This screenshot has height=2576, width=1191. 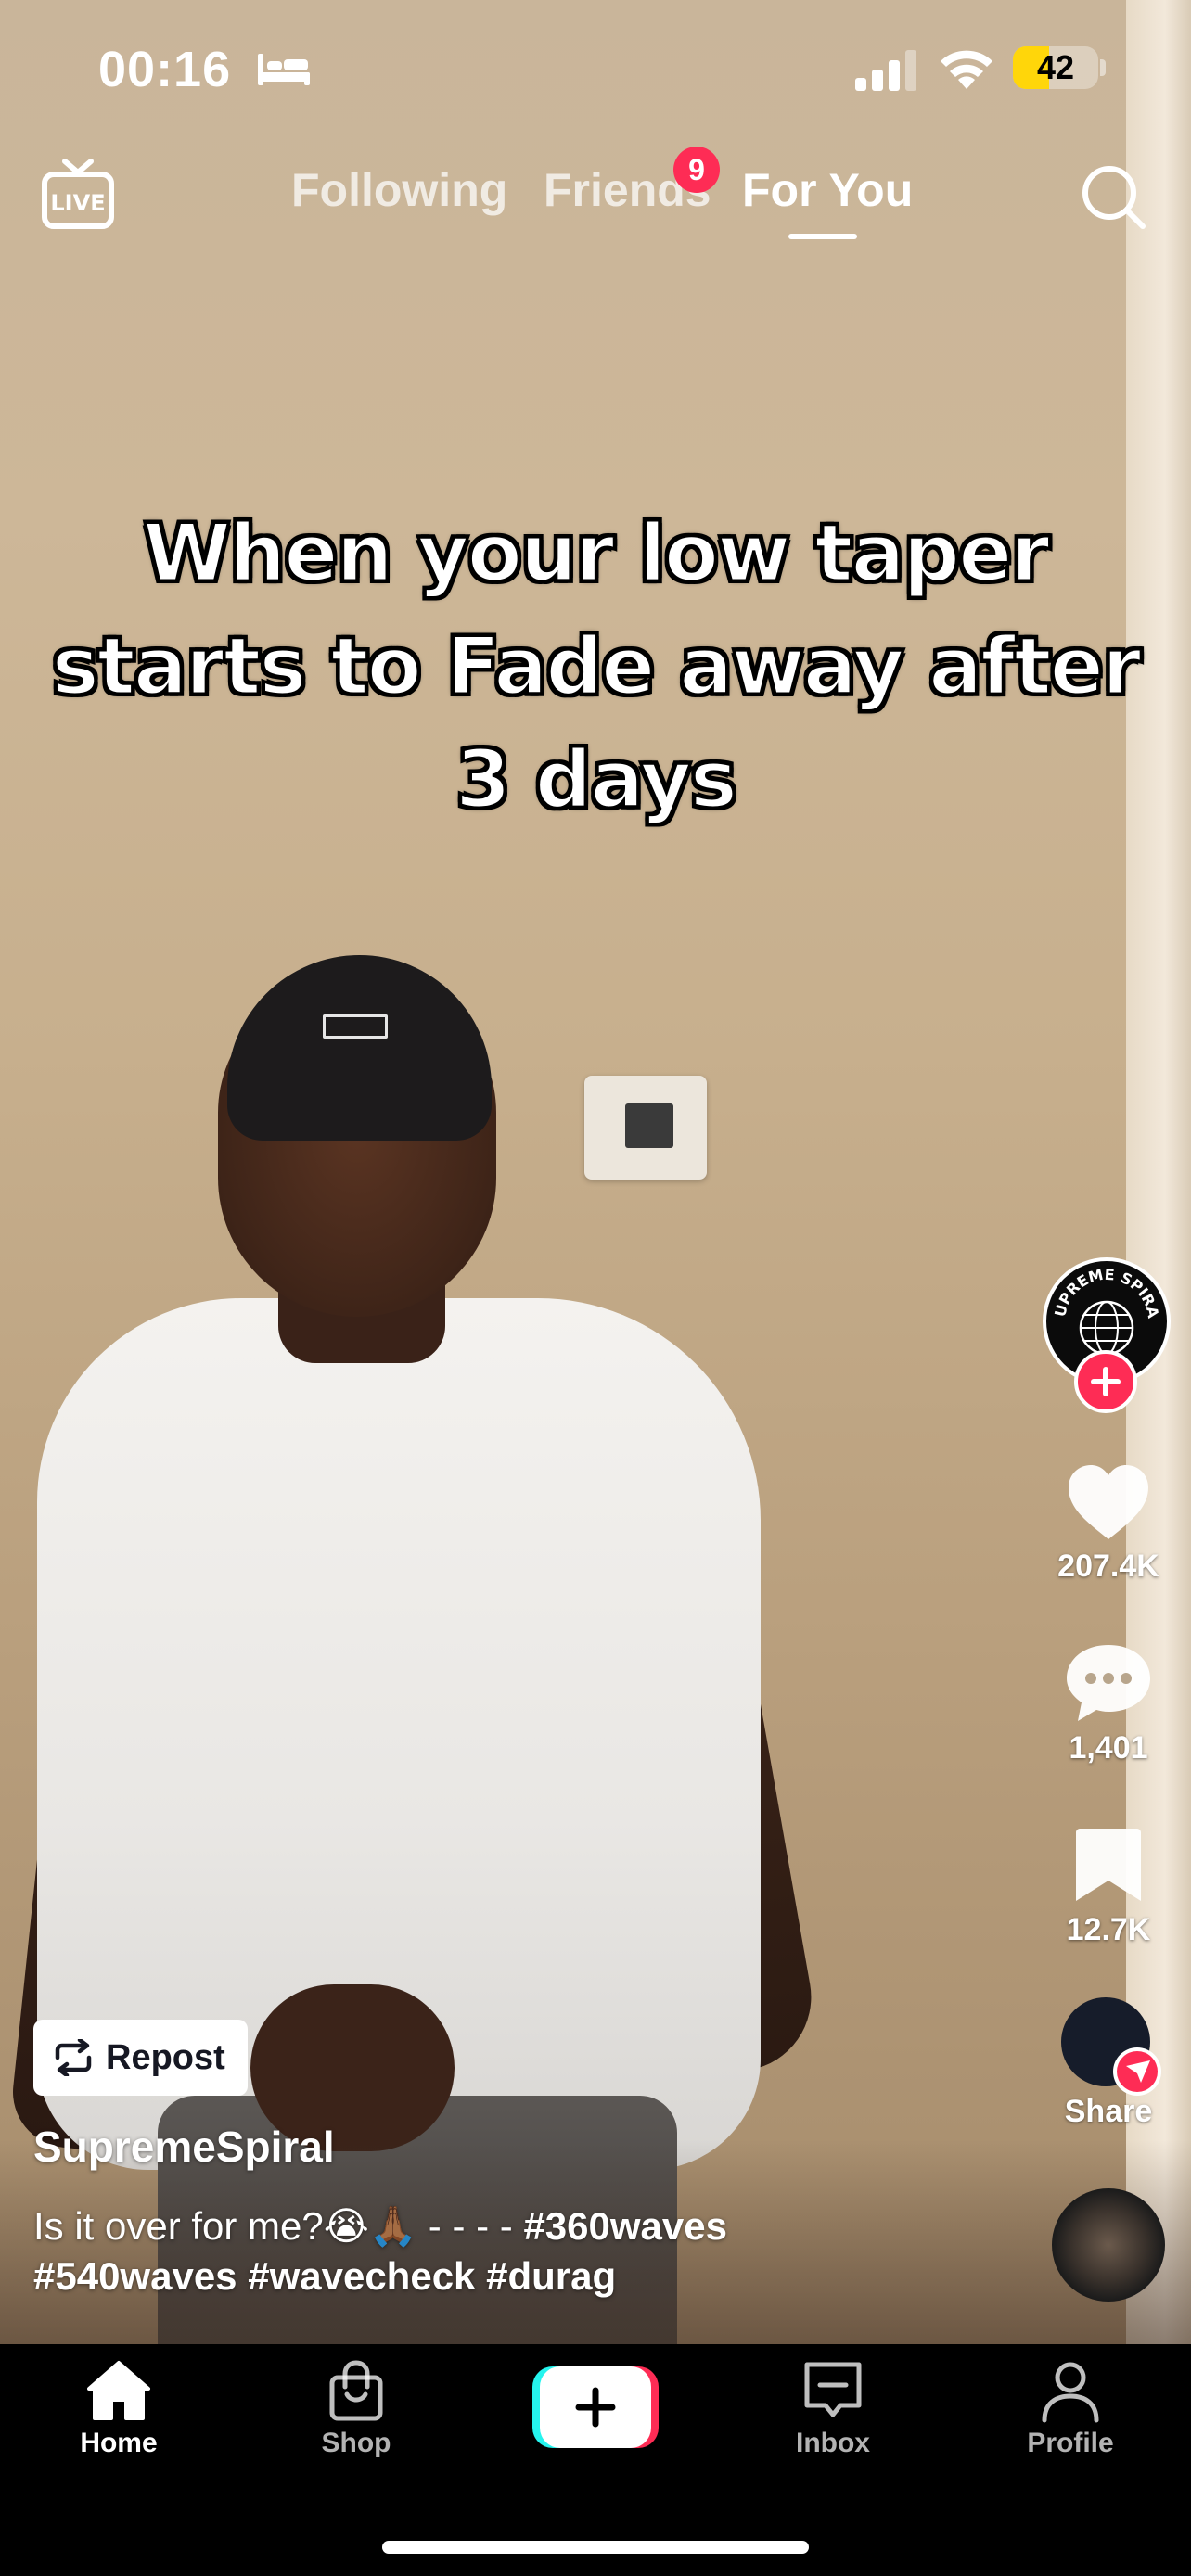 What do you see at coordinates (77, 203) in the screenshot?
I see `live-label: LIVE` at bounding box center [77, 203].